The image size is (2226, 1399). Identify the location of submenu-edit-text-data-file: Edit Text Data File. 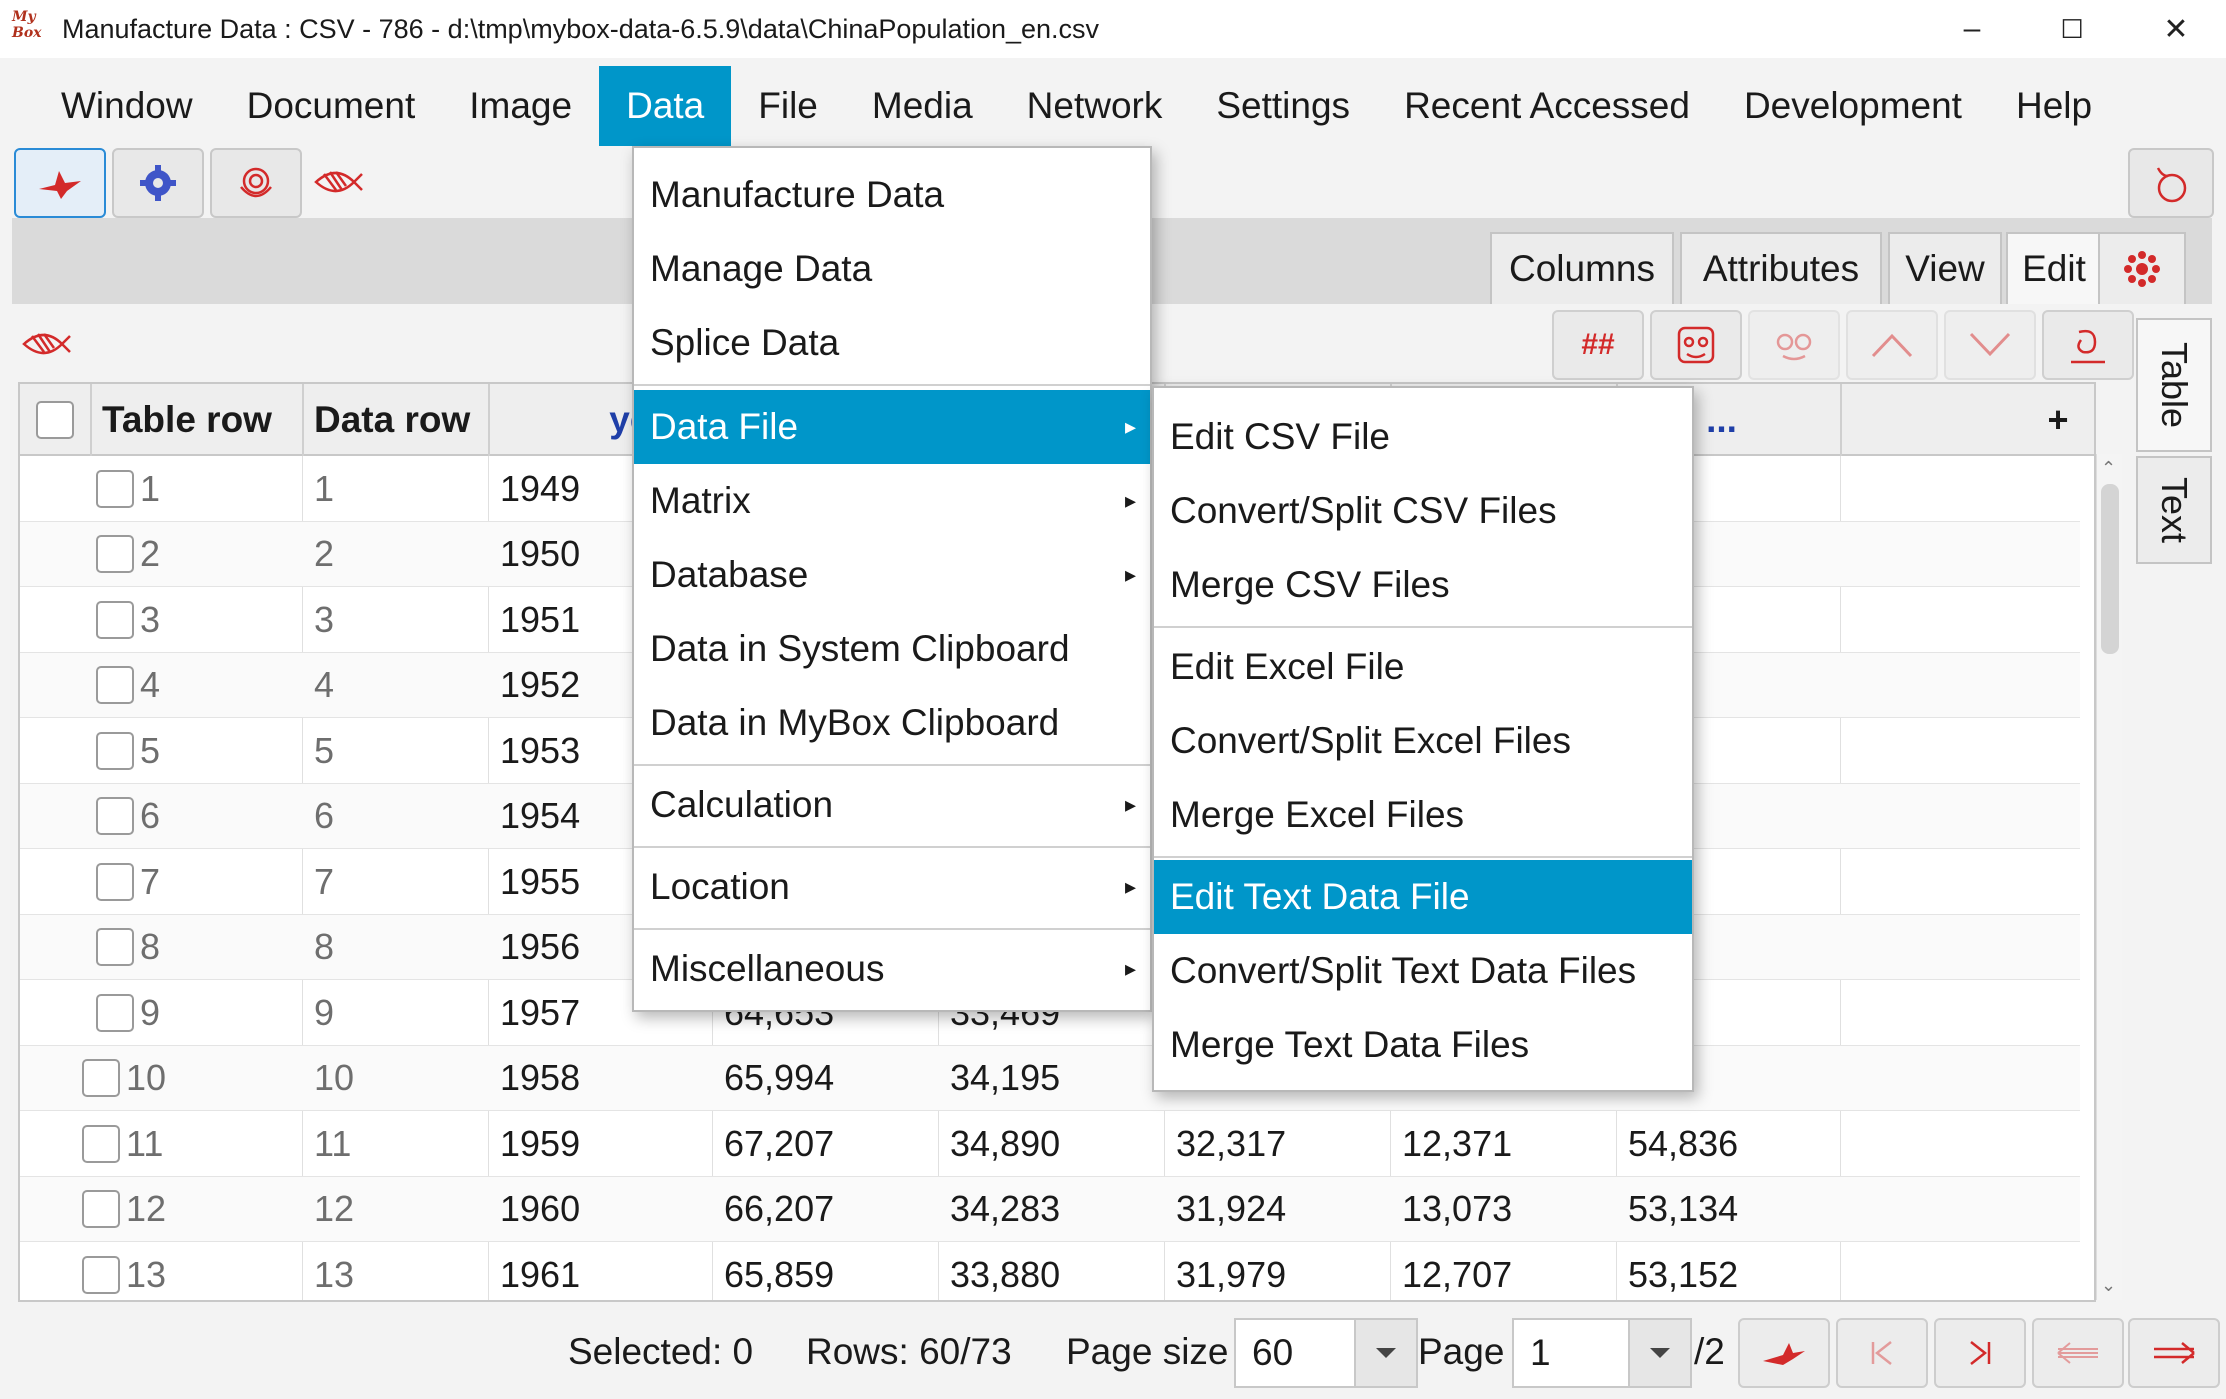
(1423, 897).